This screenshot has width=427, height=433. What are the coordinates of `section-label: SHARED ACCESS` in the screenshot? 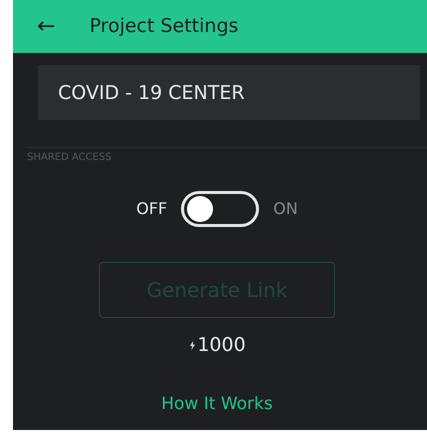 It's located at (69, 158).